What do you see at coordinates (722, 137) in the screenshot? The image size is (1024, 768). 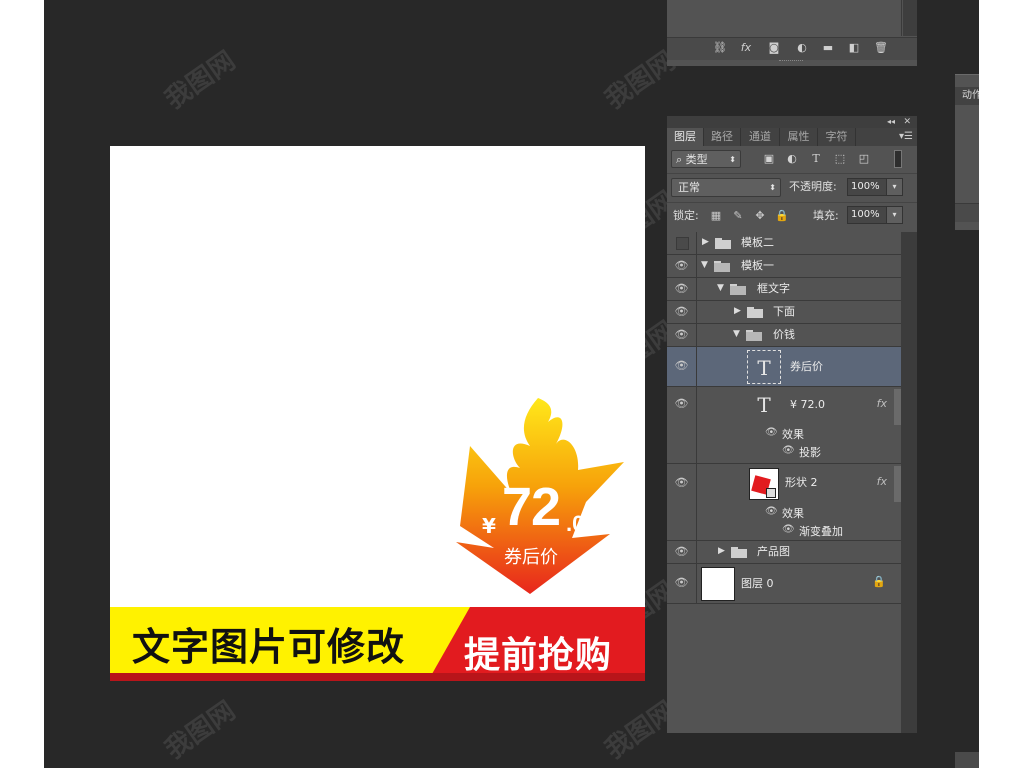 I see `tab-paths: 路径` at bounding box center [722, 137].